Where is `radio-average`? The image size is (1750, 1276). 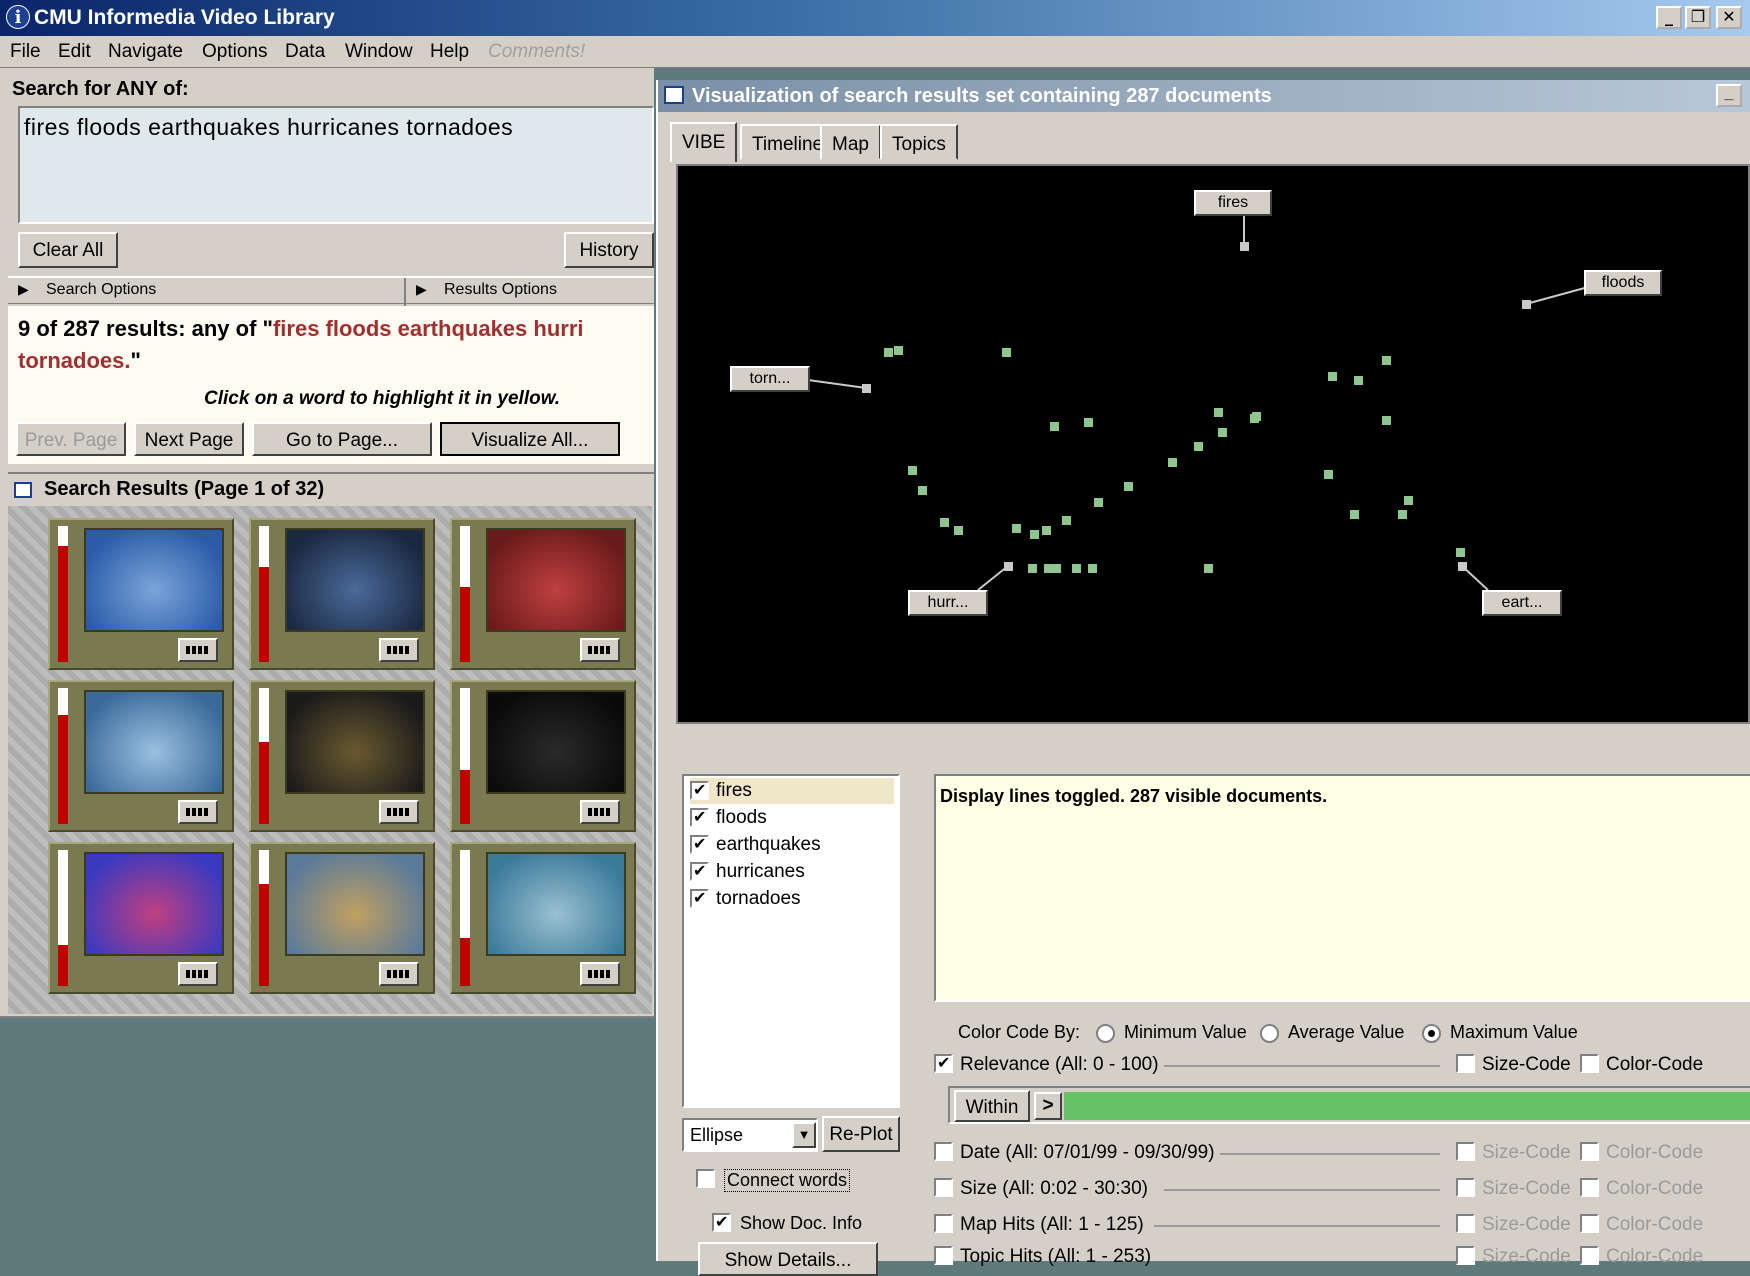 radio-average is located at coordinates (1269, 1033).